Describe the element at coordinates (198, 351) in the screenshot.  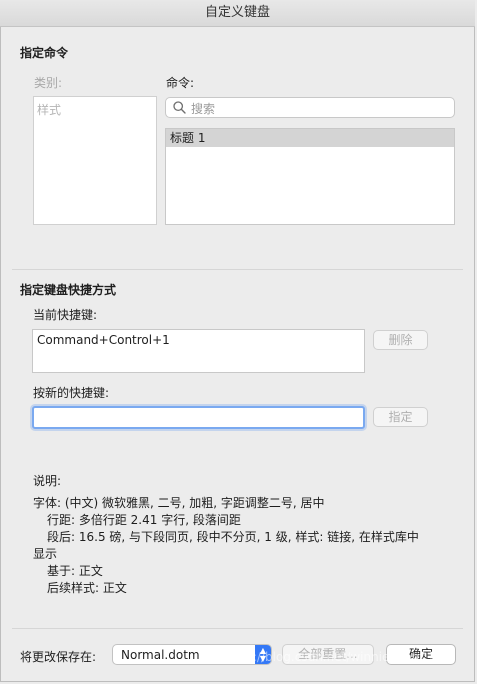
I see `current-shortcut-list: Command+Control+1` at that location.